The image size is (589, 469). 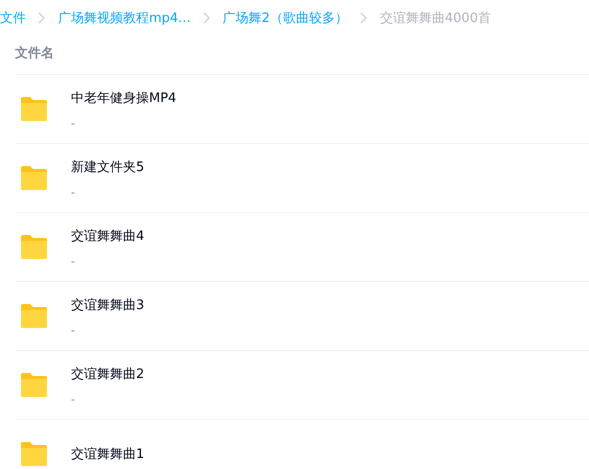 What do you see at coordinates (34, 53) in the screenshot?
I see `column-header: 文件名` at bounding box center [34, 53].